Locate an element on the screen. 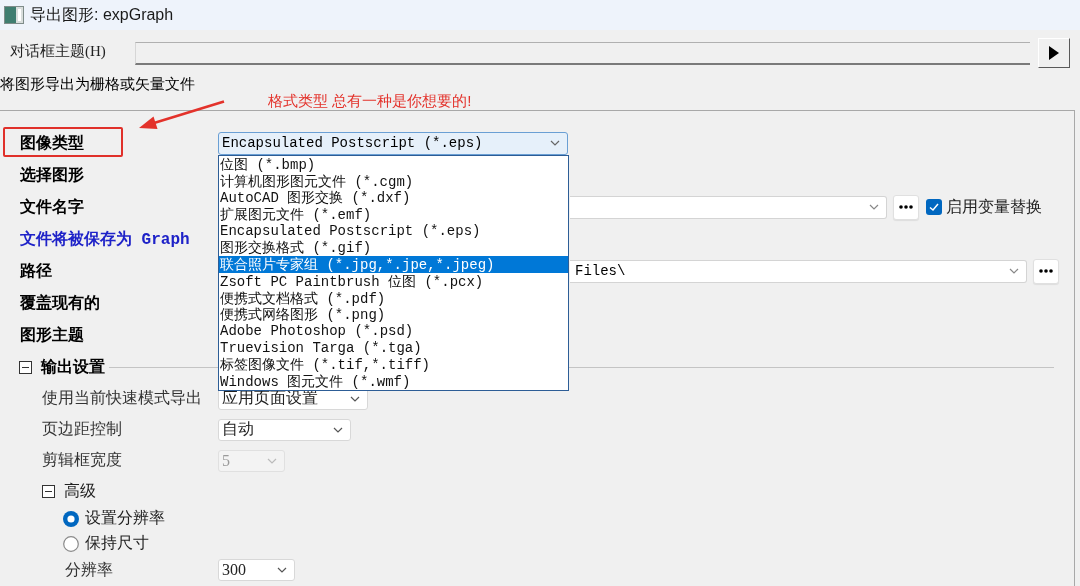  setting-label: 剪辑框宽度 is located at coordinates (82, 460).